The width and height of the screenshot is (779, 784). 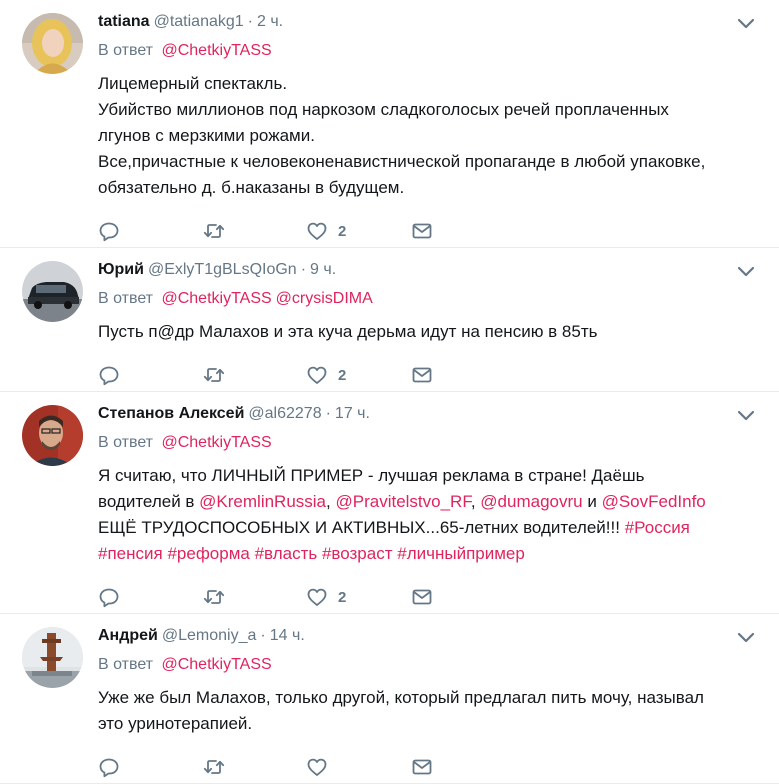 What do you see at coordinates (430, 414) in the screenshot?
I see `tweet-header: Степанов Алексей @al62278 · 17 ч.` at bounding box center [430, 414].